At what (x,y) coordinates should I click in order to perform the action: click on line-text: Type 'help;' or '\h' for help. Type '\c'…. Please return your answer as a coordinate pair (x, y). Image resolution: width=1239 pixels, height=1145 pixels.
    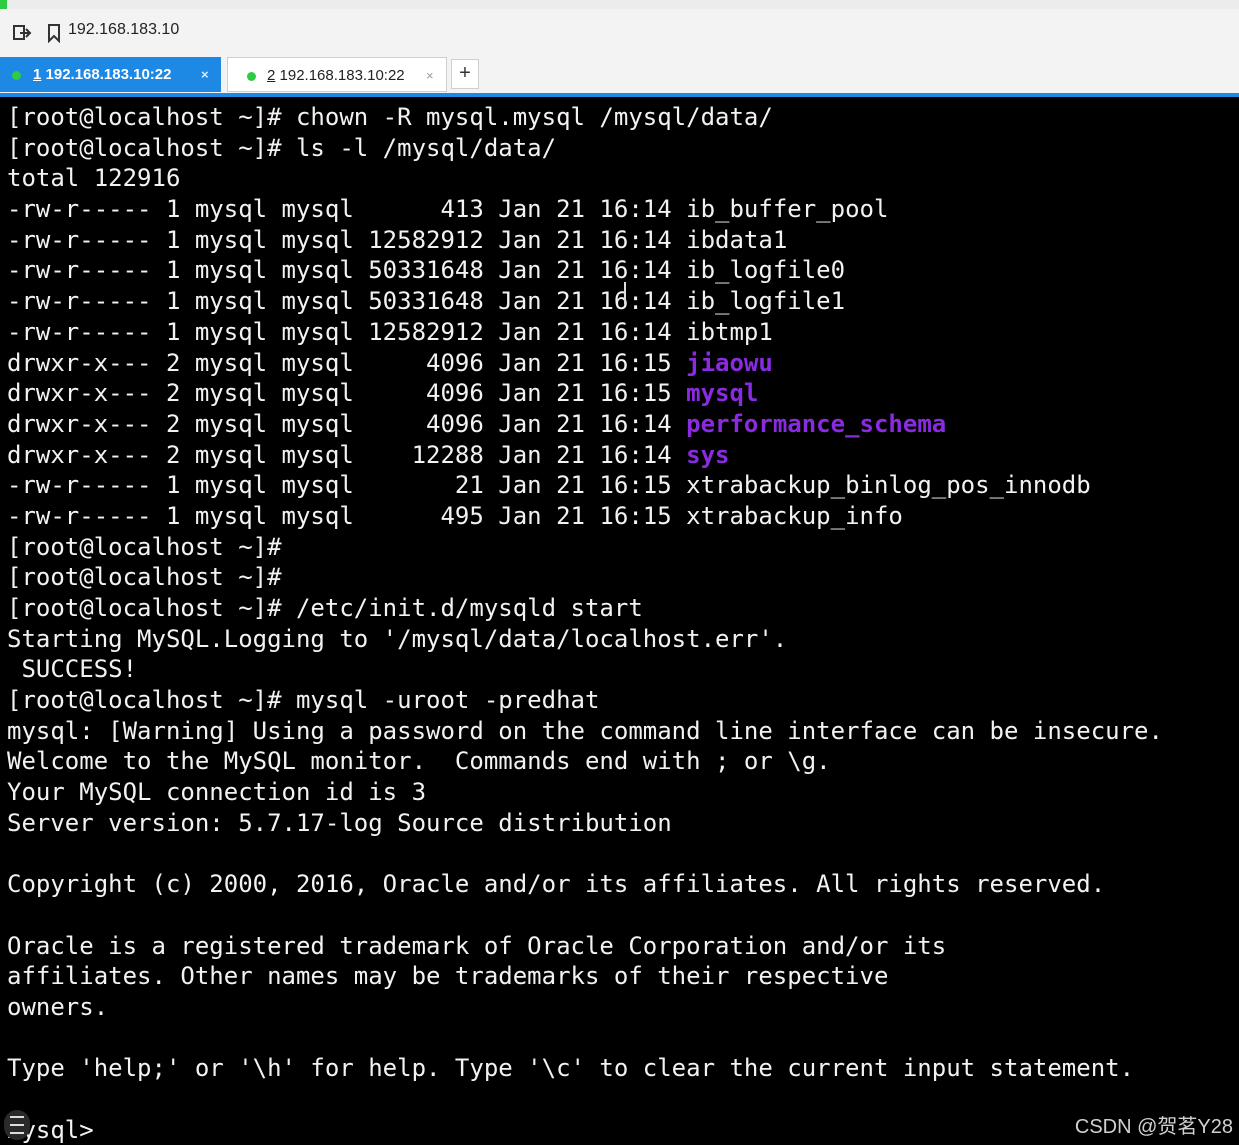
    Looking at the image, I should click on (571, 1068).